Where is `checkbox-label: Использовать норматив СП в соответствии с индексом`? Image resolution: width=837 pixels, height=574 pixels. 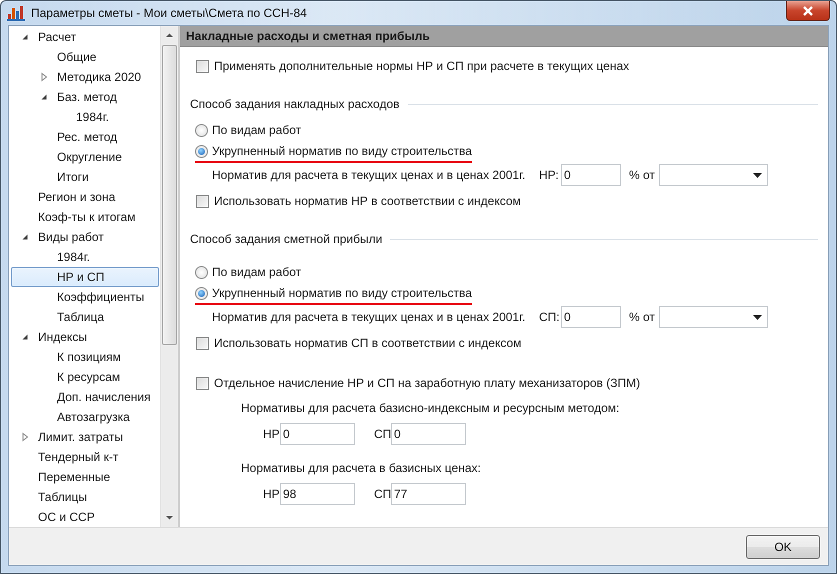
checkbox-label: Использовать норматив СП в соответствии с индексом is located at coordinates (368, 343).